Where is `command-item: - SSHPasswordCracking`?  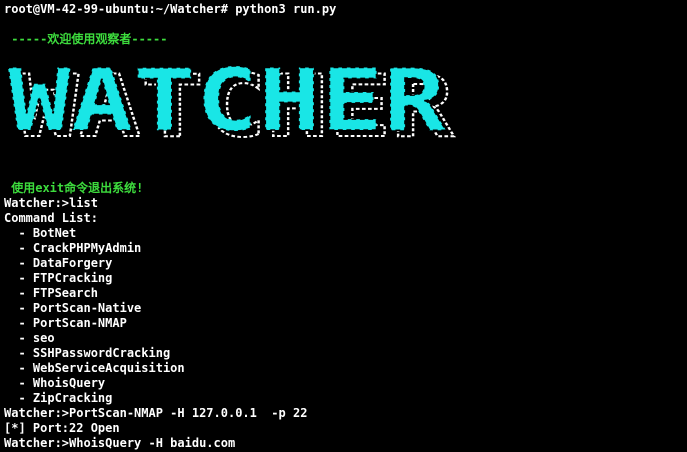 command-item: - SSHPasswordCracking is located at coordinates (87, 353).